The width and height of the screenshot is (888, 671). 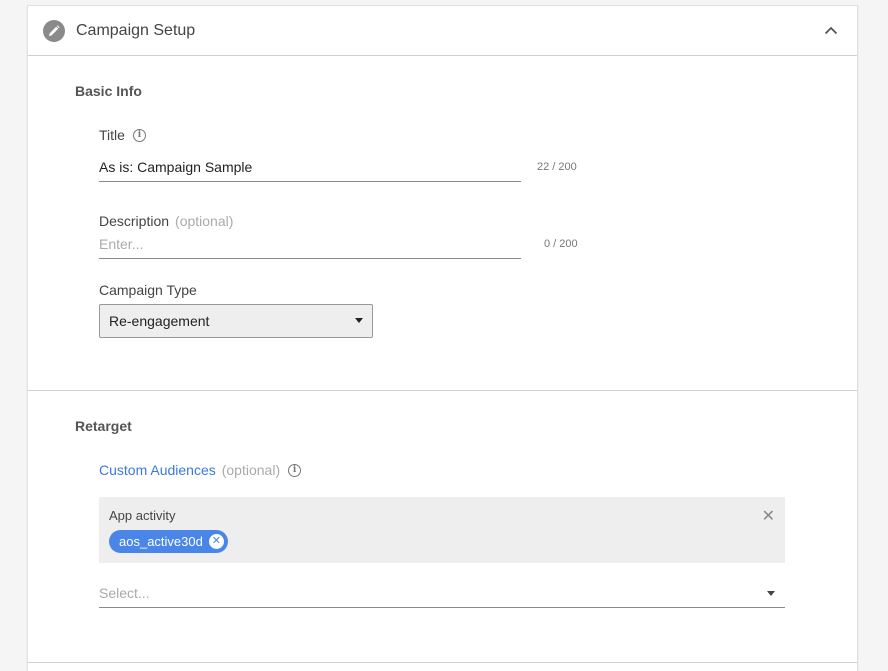 I want to click on title-label-text: Title, so click(x=112, y=135).